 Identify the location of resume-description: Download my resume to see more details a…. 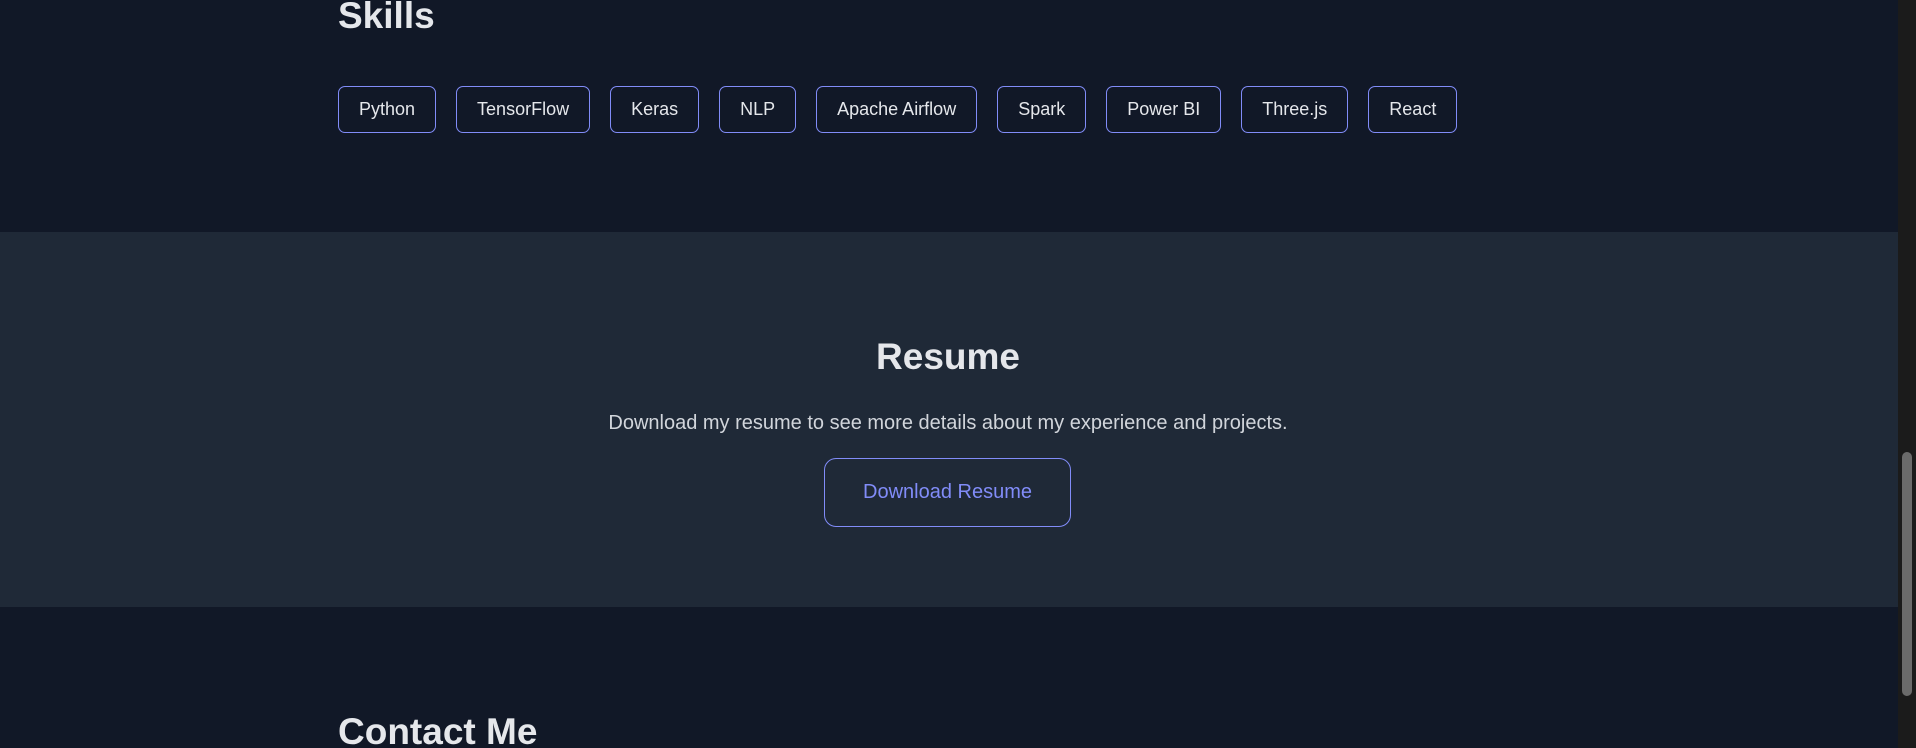
(948, 423).